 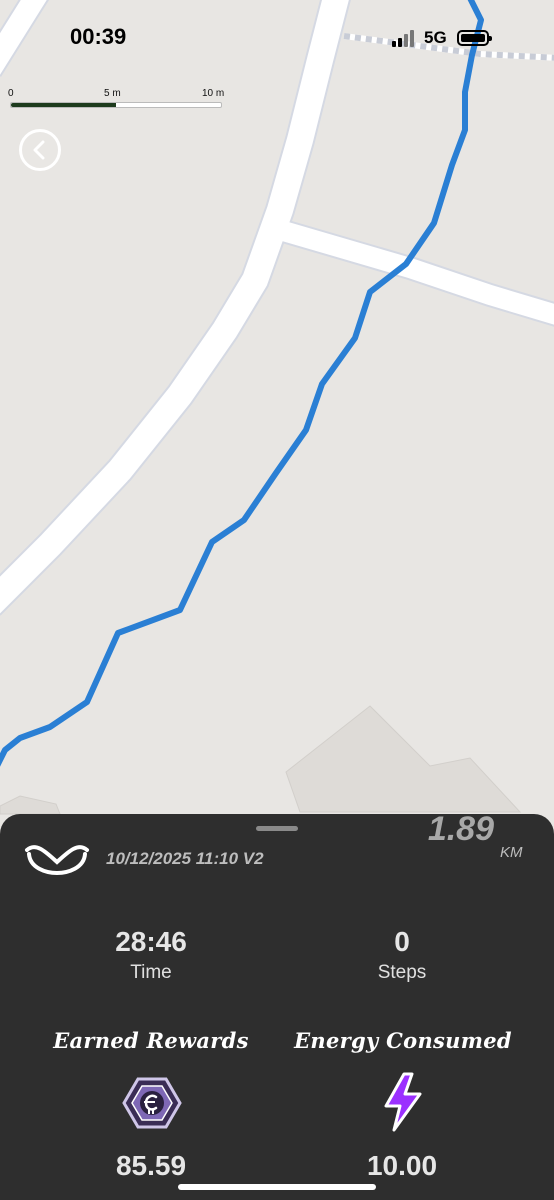 What do you see at coordinates (151, 941) in the screenshot?
I see `time-value: 28:46` at bounding box center [151, 941].